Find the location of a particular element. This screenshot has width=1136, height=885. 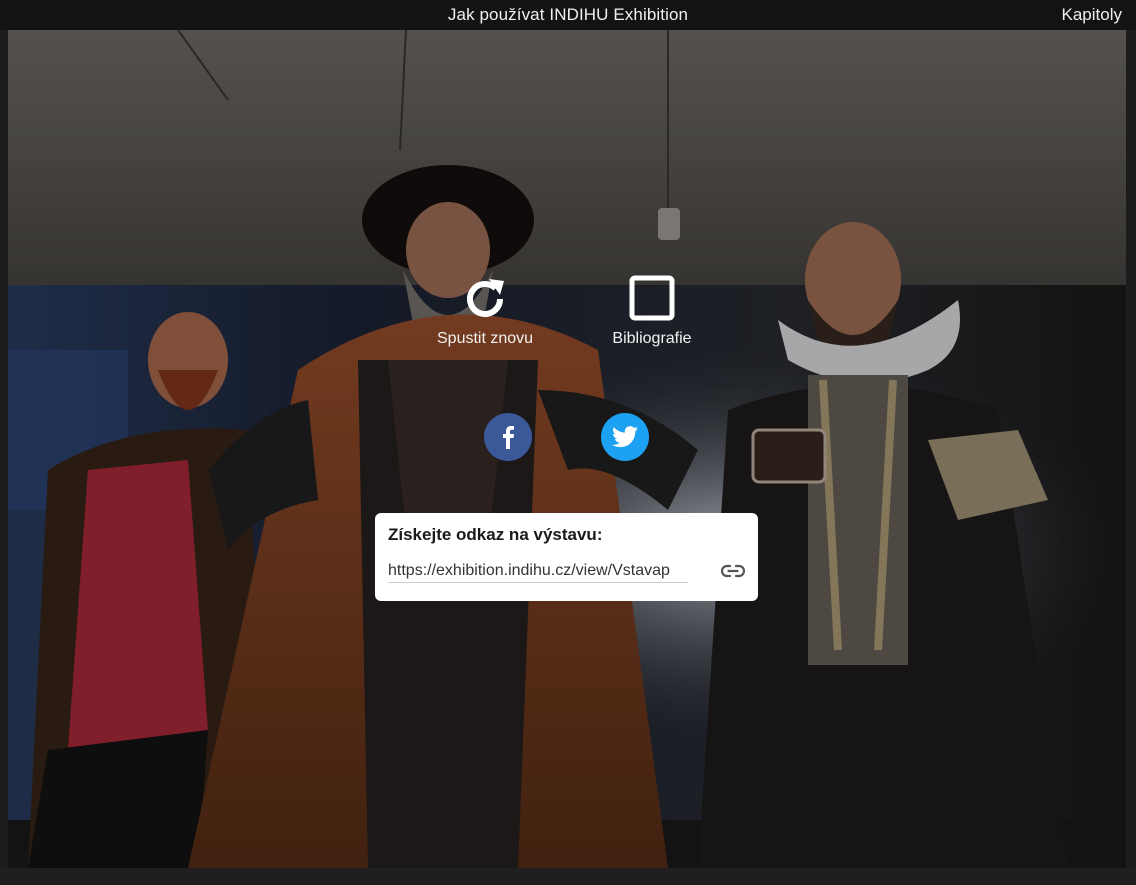

chapters-button: Kapitoly is located at coordinates (1092, 15).